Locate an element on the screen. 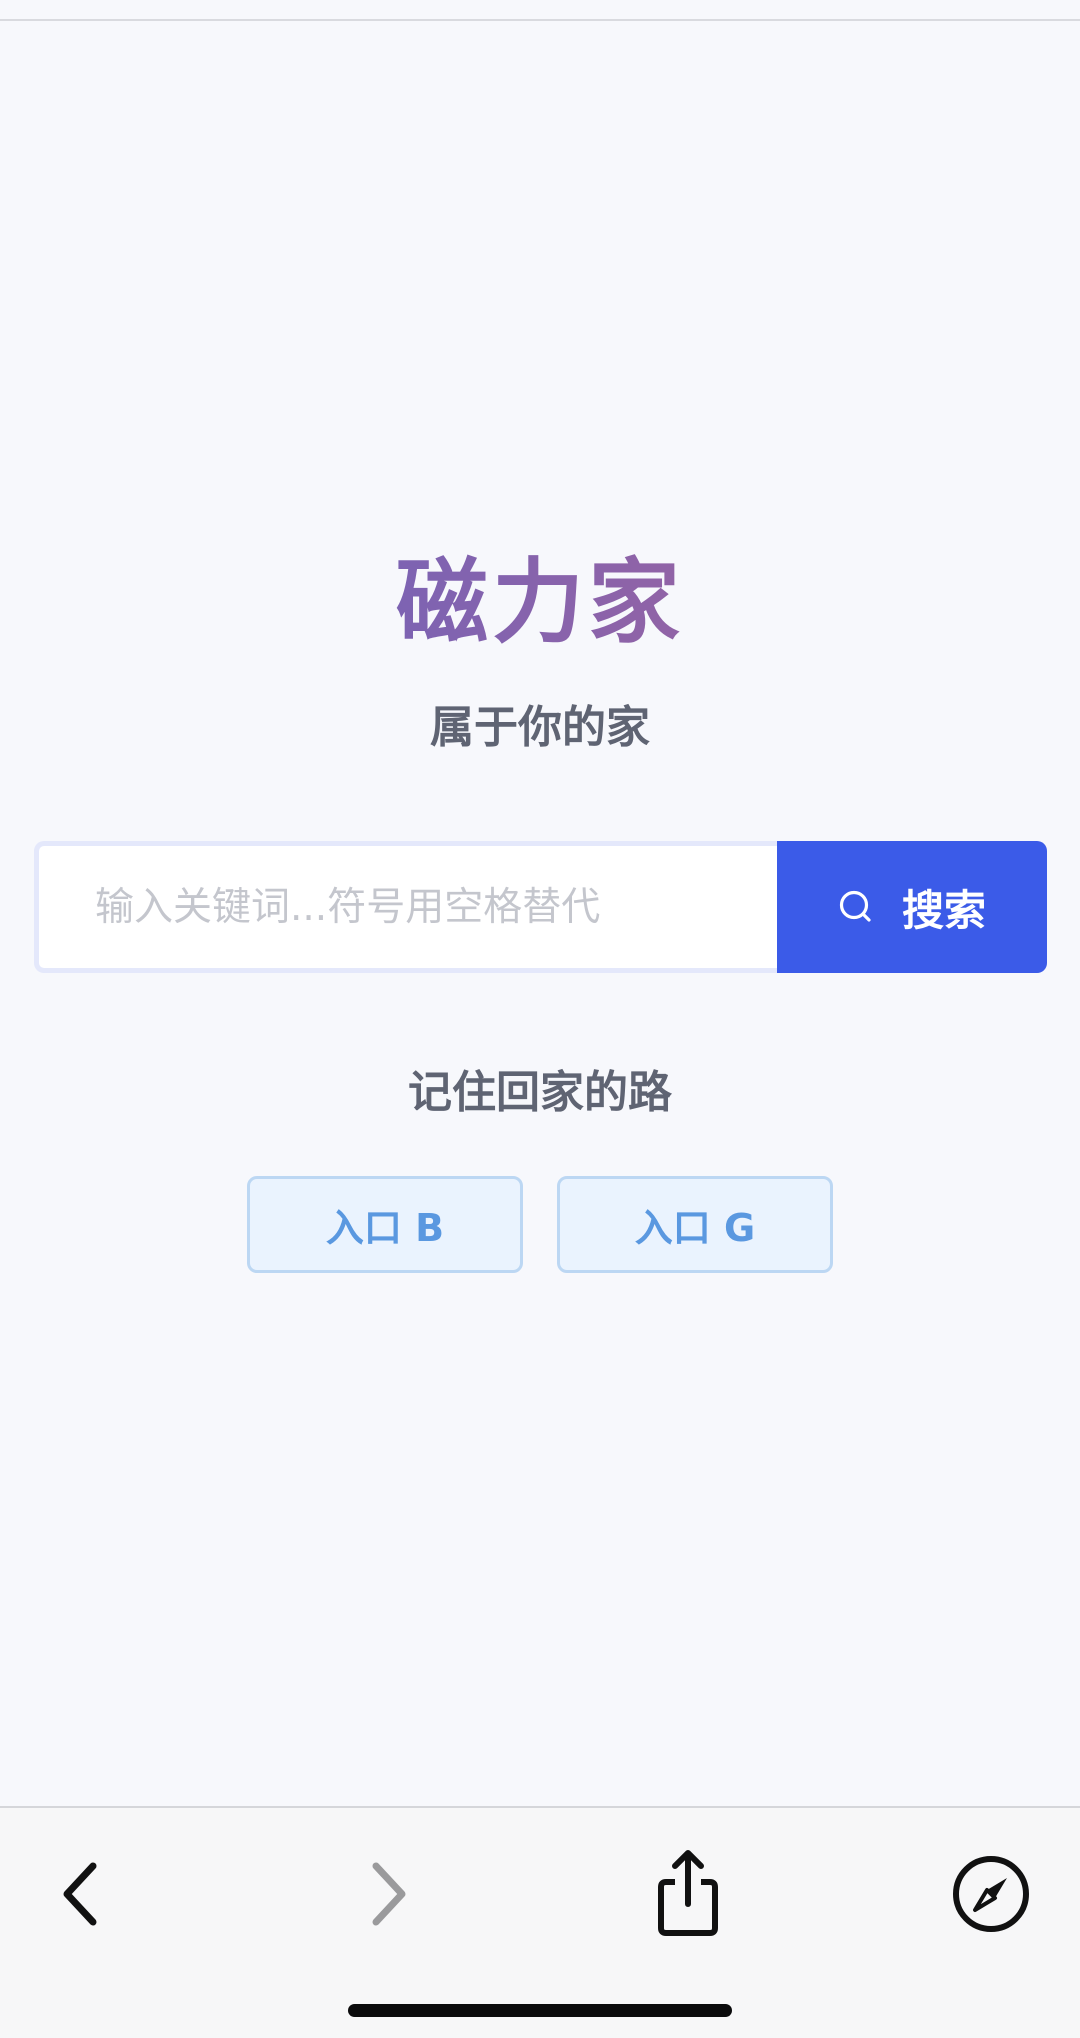 This screenshot has width=1080, height=2038. entry-g-button: 入口 G is located at coordinates (695, 1224).